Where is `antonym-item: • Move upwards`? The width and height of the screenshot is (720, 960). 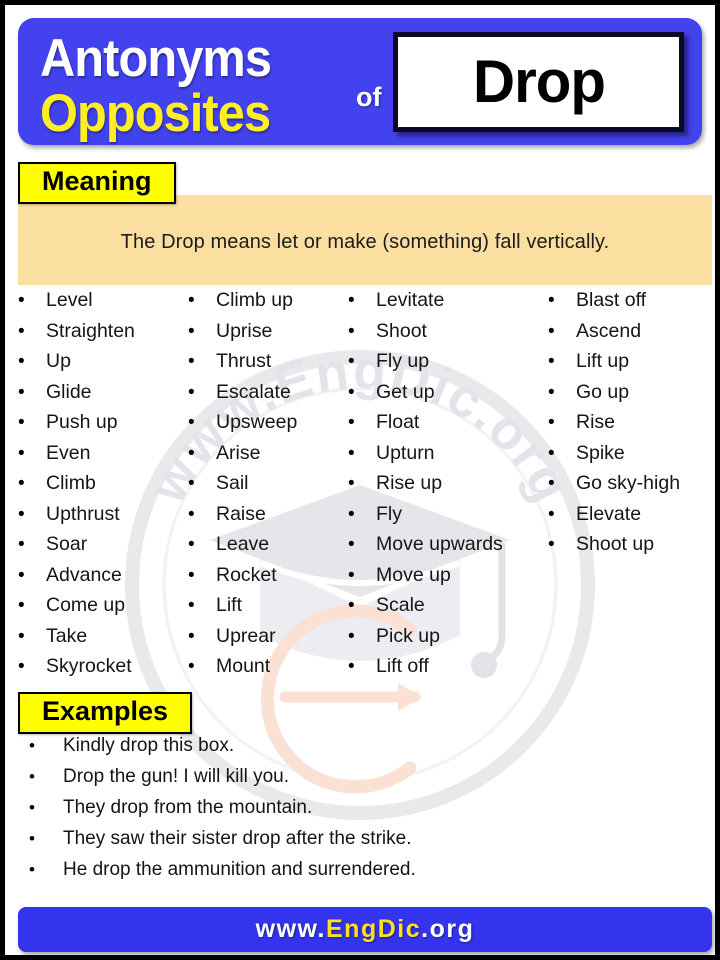 antonym-item: • Move upwards is located at coordinates (448, 548).